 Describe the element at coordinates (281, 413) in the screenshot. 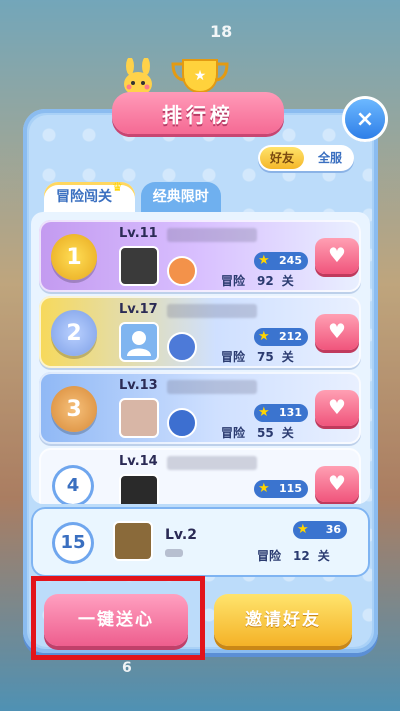

I see `star-count-badge: ★ 131` at that location.